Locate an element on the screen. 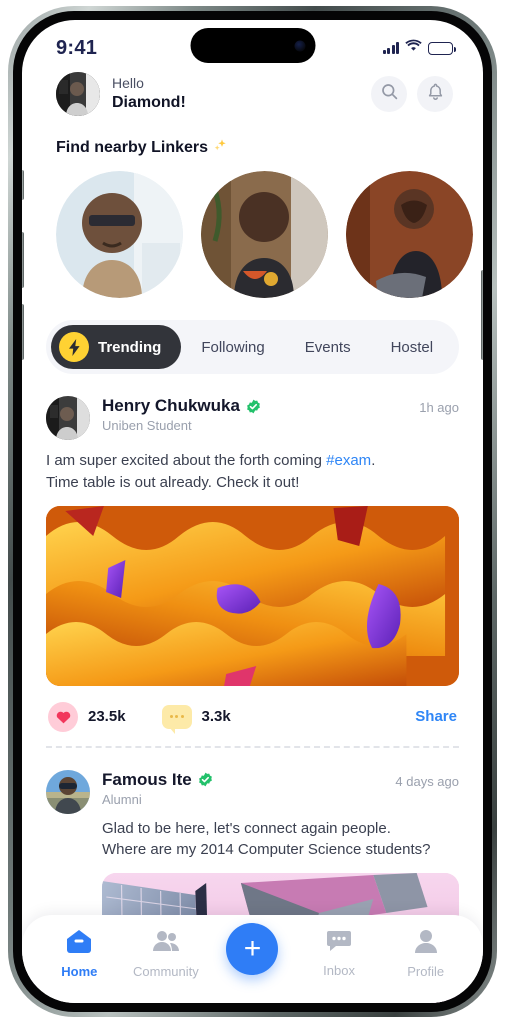  post-meta: Famous Ite Alumni is located at coordinates (242, 789).